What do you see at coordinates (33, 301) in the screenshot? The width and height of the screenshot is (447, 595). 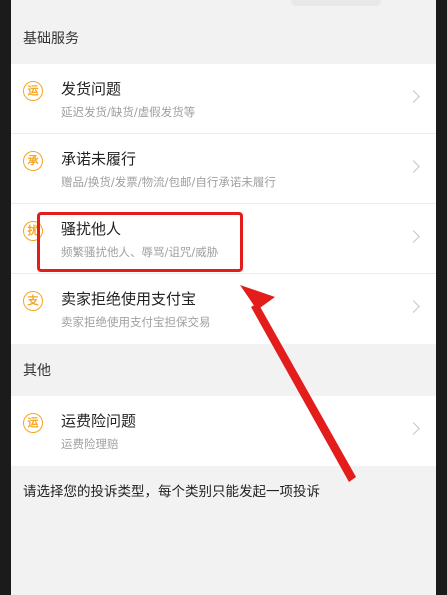 I see `alipay-badge-icon: 支` at bounding box center [33, 301].